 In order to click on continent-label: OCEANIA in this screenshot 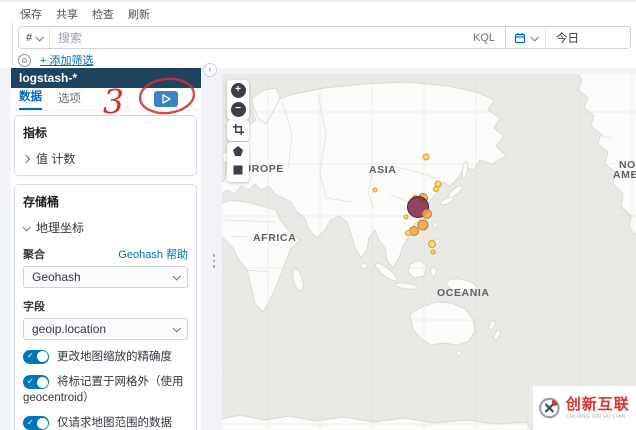, I will do `click(463, 293)`.